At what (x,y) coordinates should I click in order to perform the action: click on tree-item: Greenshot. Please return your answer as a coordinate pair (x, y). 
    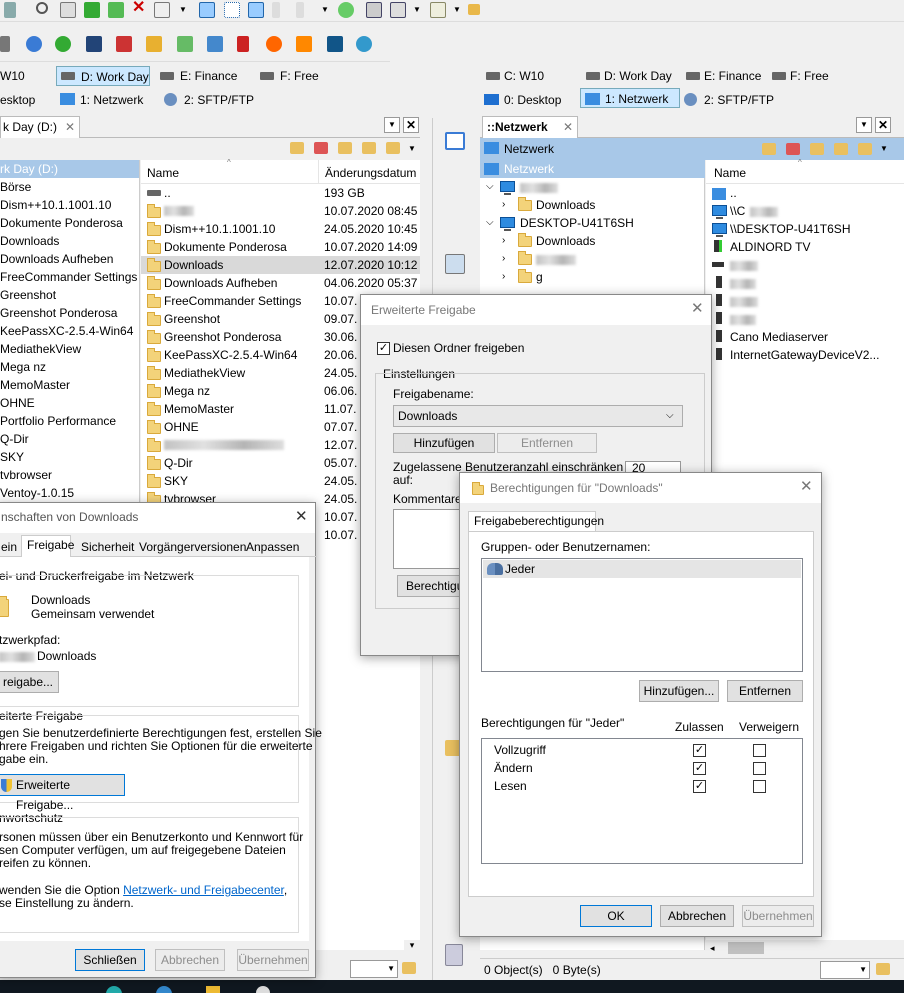
    Looking at the image, I should click on (69, 295).